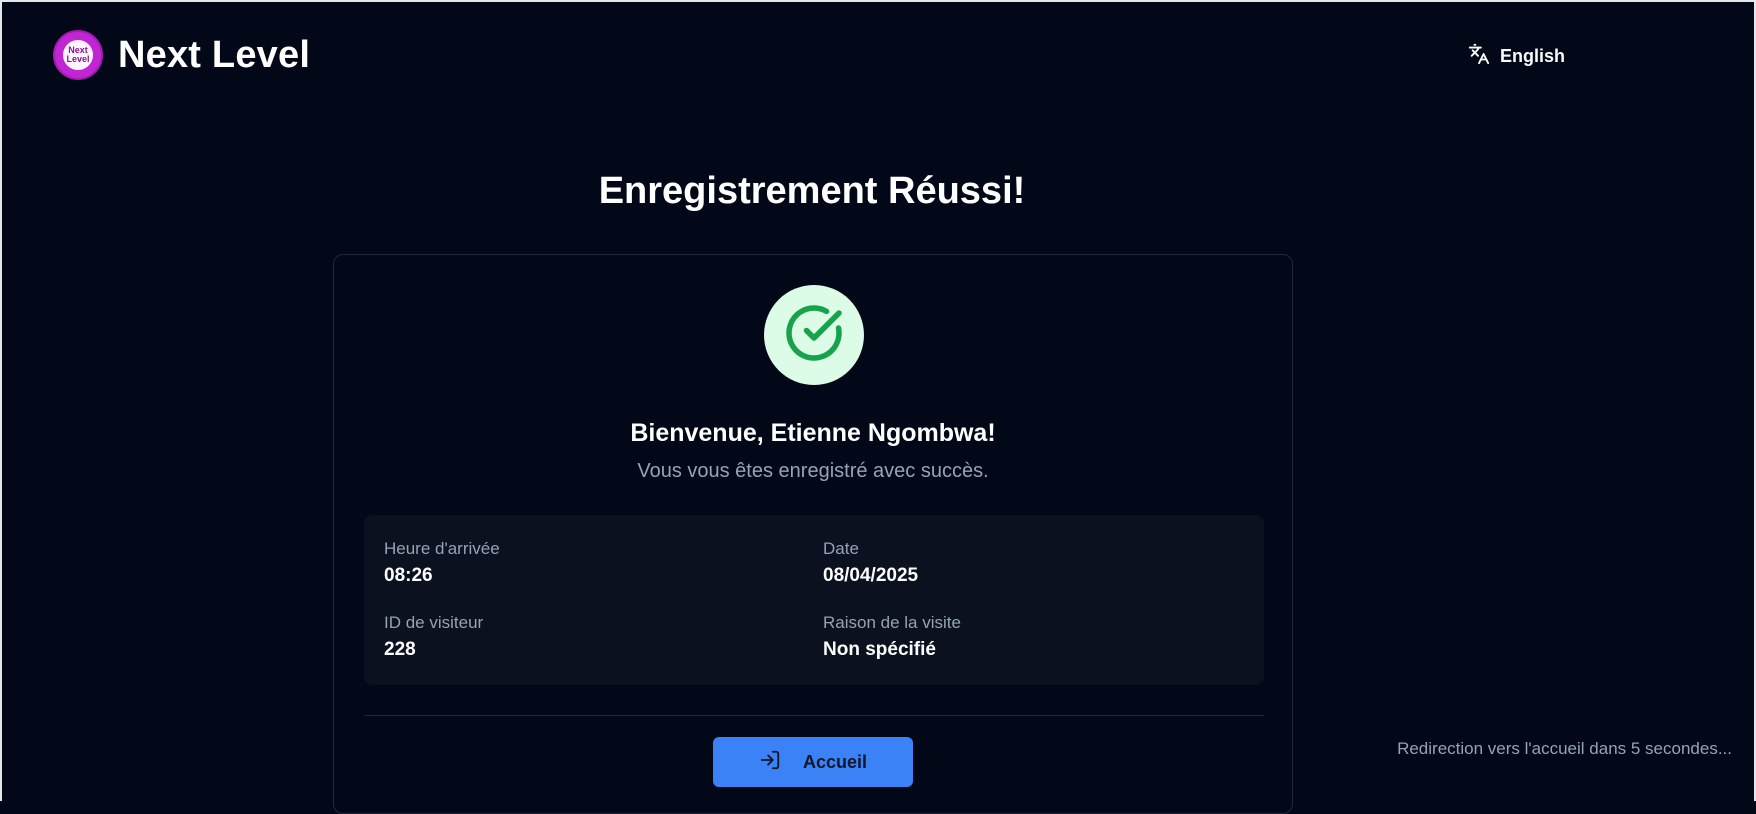 The image size is (1756, 814). What do you see at coordinates (812, 191) in the screenshot?
I see `page-title: Enregistrement Réussi!` at bounding box center [812, 191].